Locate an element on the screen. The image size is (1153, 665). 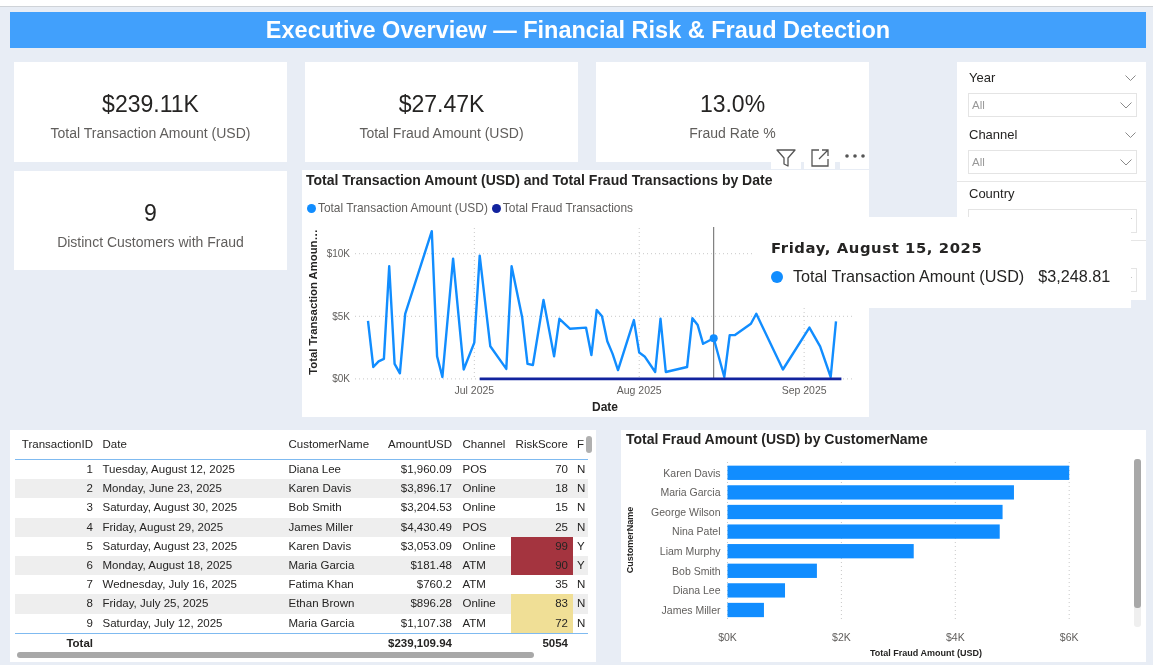
table-cell-text: $3,896.17 is located at coordinates (426, 489).